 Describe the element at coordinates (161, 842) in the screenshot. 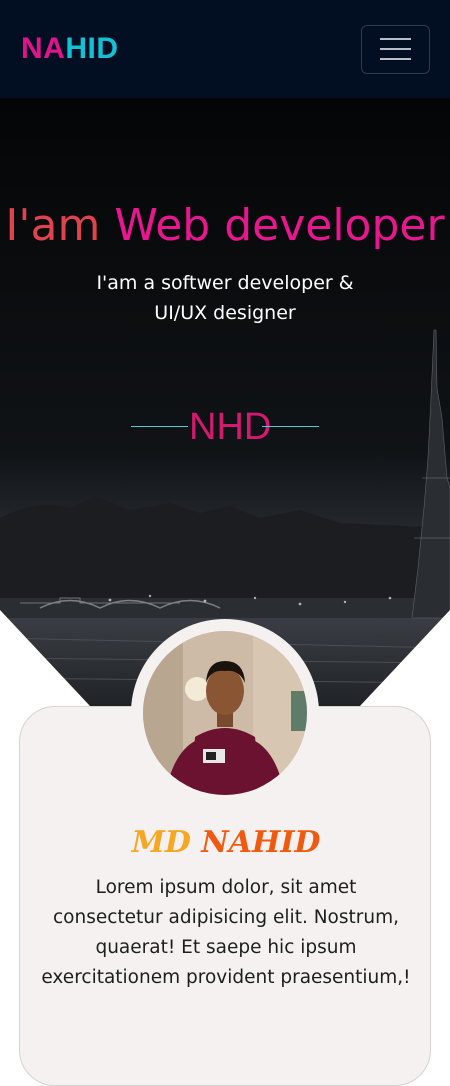

I see `profile-name-first: MD` at that location.